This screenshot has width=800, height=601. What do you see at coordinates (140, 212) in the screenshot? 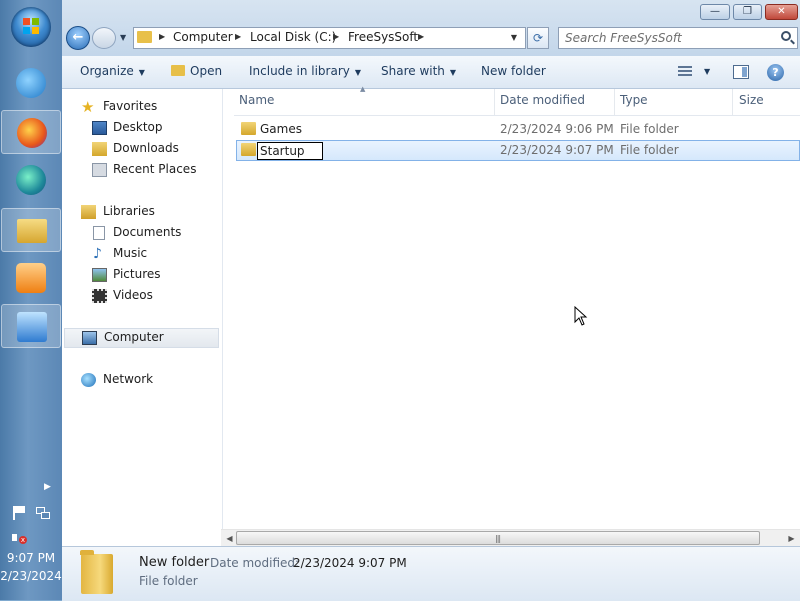
I see `nav-libraries: Libraries` at bounding box center [140, 212].